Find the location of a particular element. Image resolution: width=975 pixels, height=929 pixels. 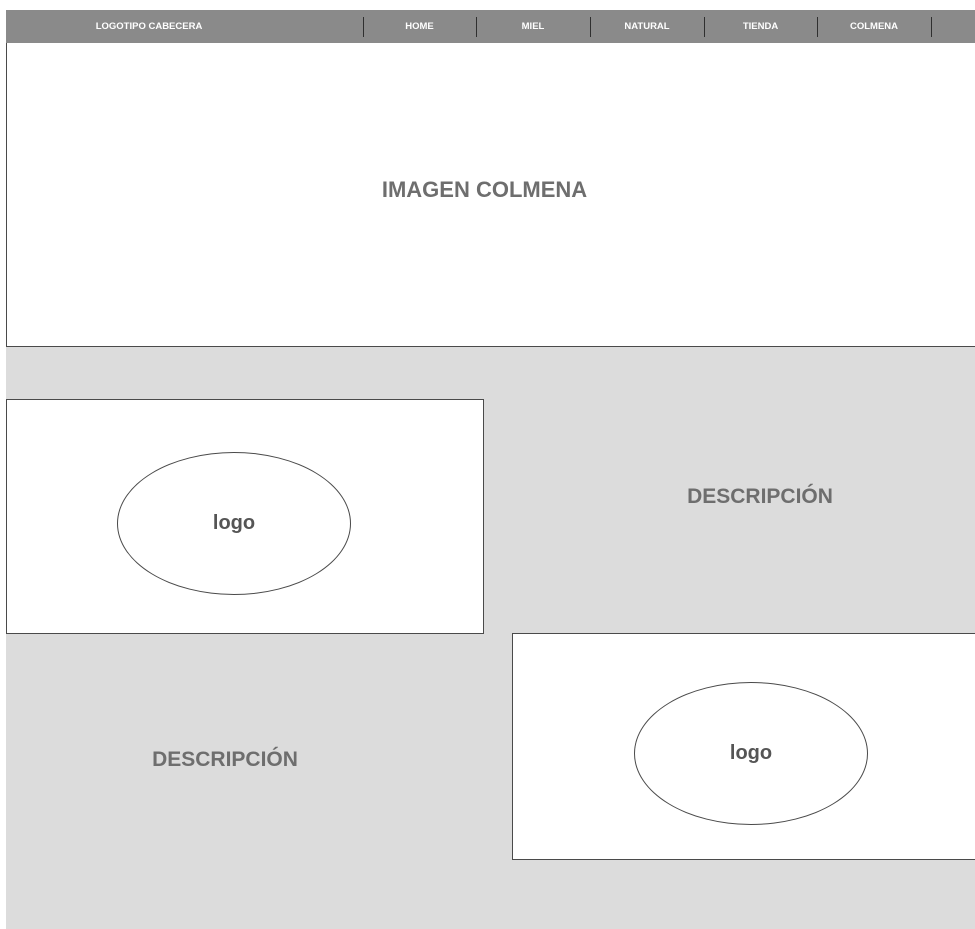

nav-item-tienda: TIENDA is located at coordinates (760, 26).